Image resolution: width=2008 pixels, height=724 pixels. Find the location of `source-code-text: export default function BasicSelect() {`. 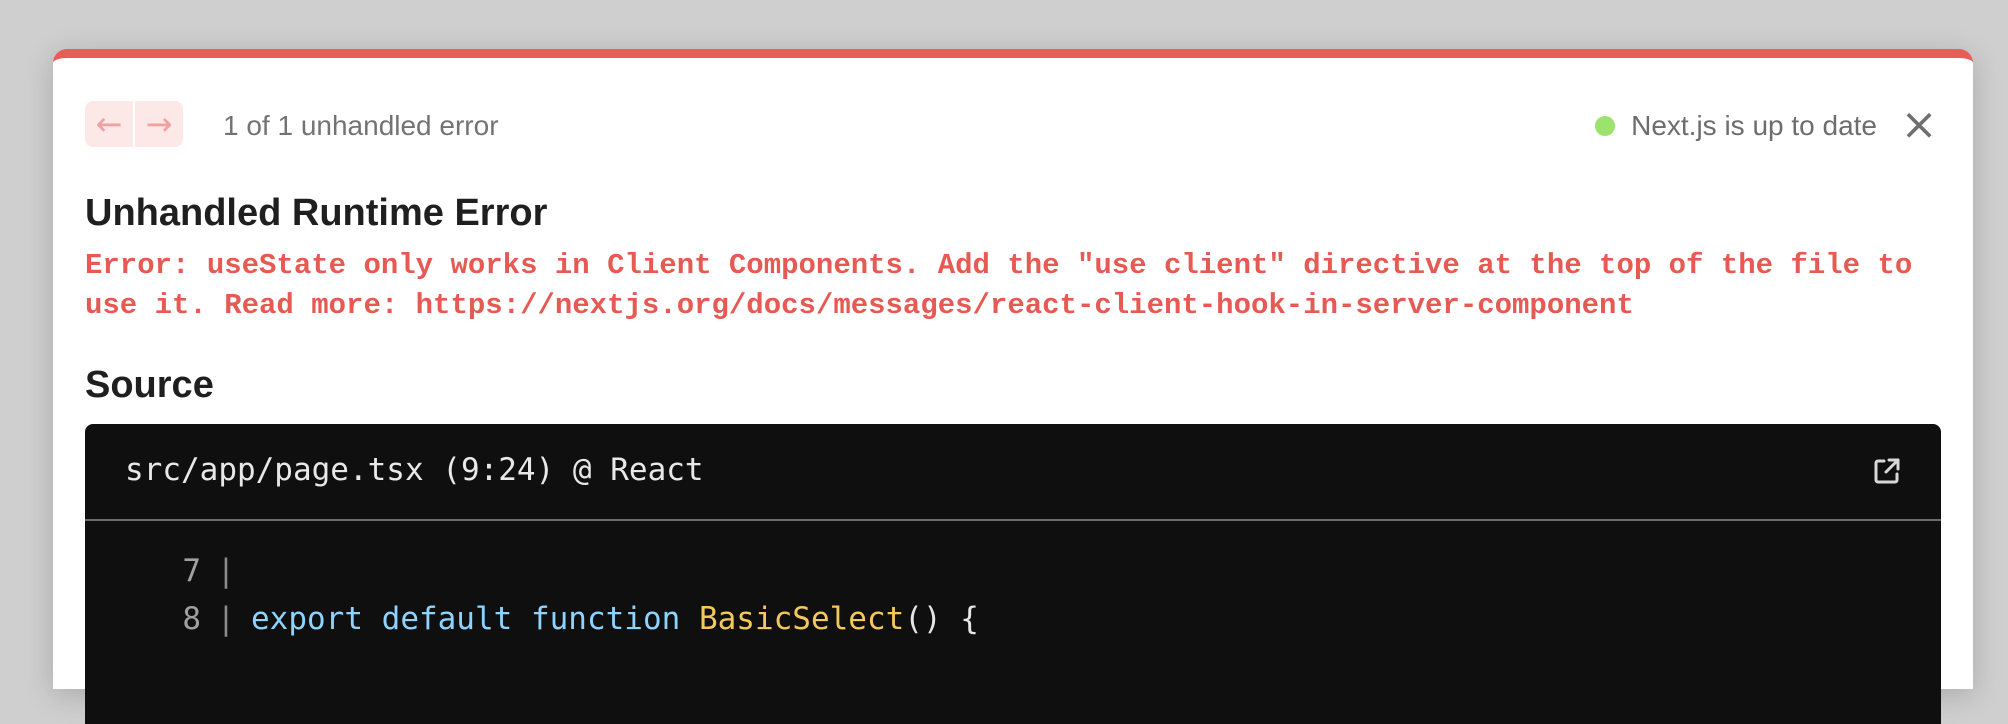

source-code-text: export default function BasicSelect() { is located at coordinates (615, 619).